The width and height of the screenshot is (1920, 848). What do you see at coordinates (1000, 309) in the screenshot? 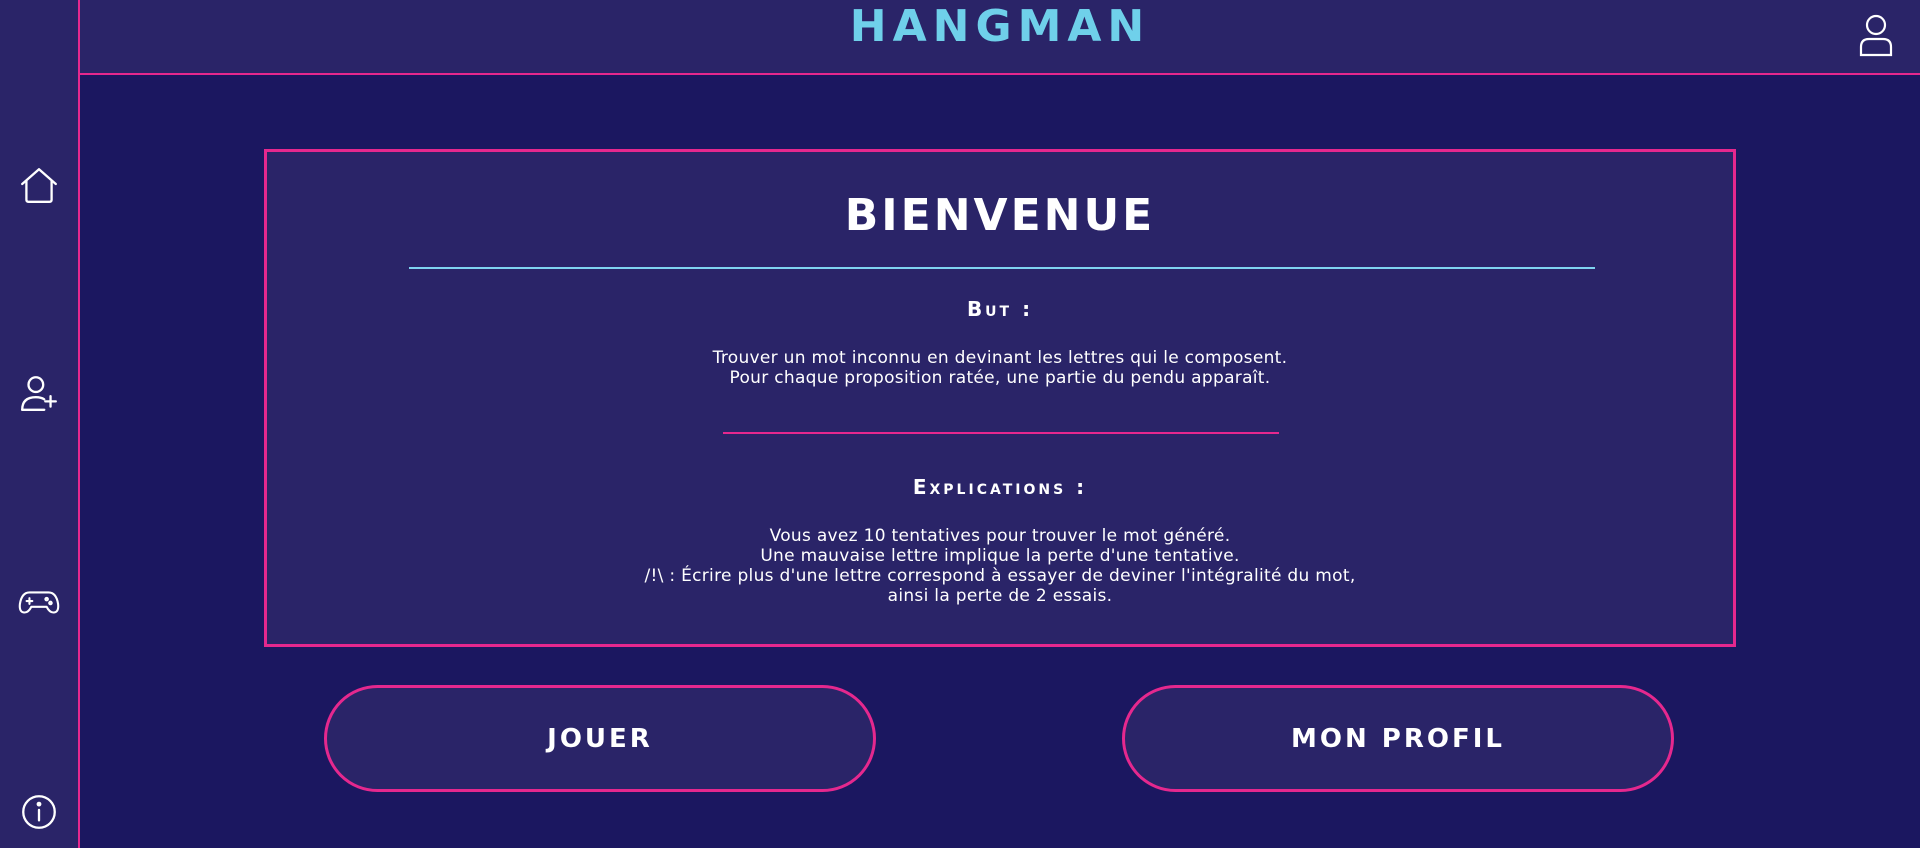
I see `goal-heading: But :` at bounding box center [1000, 309].